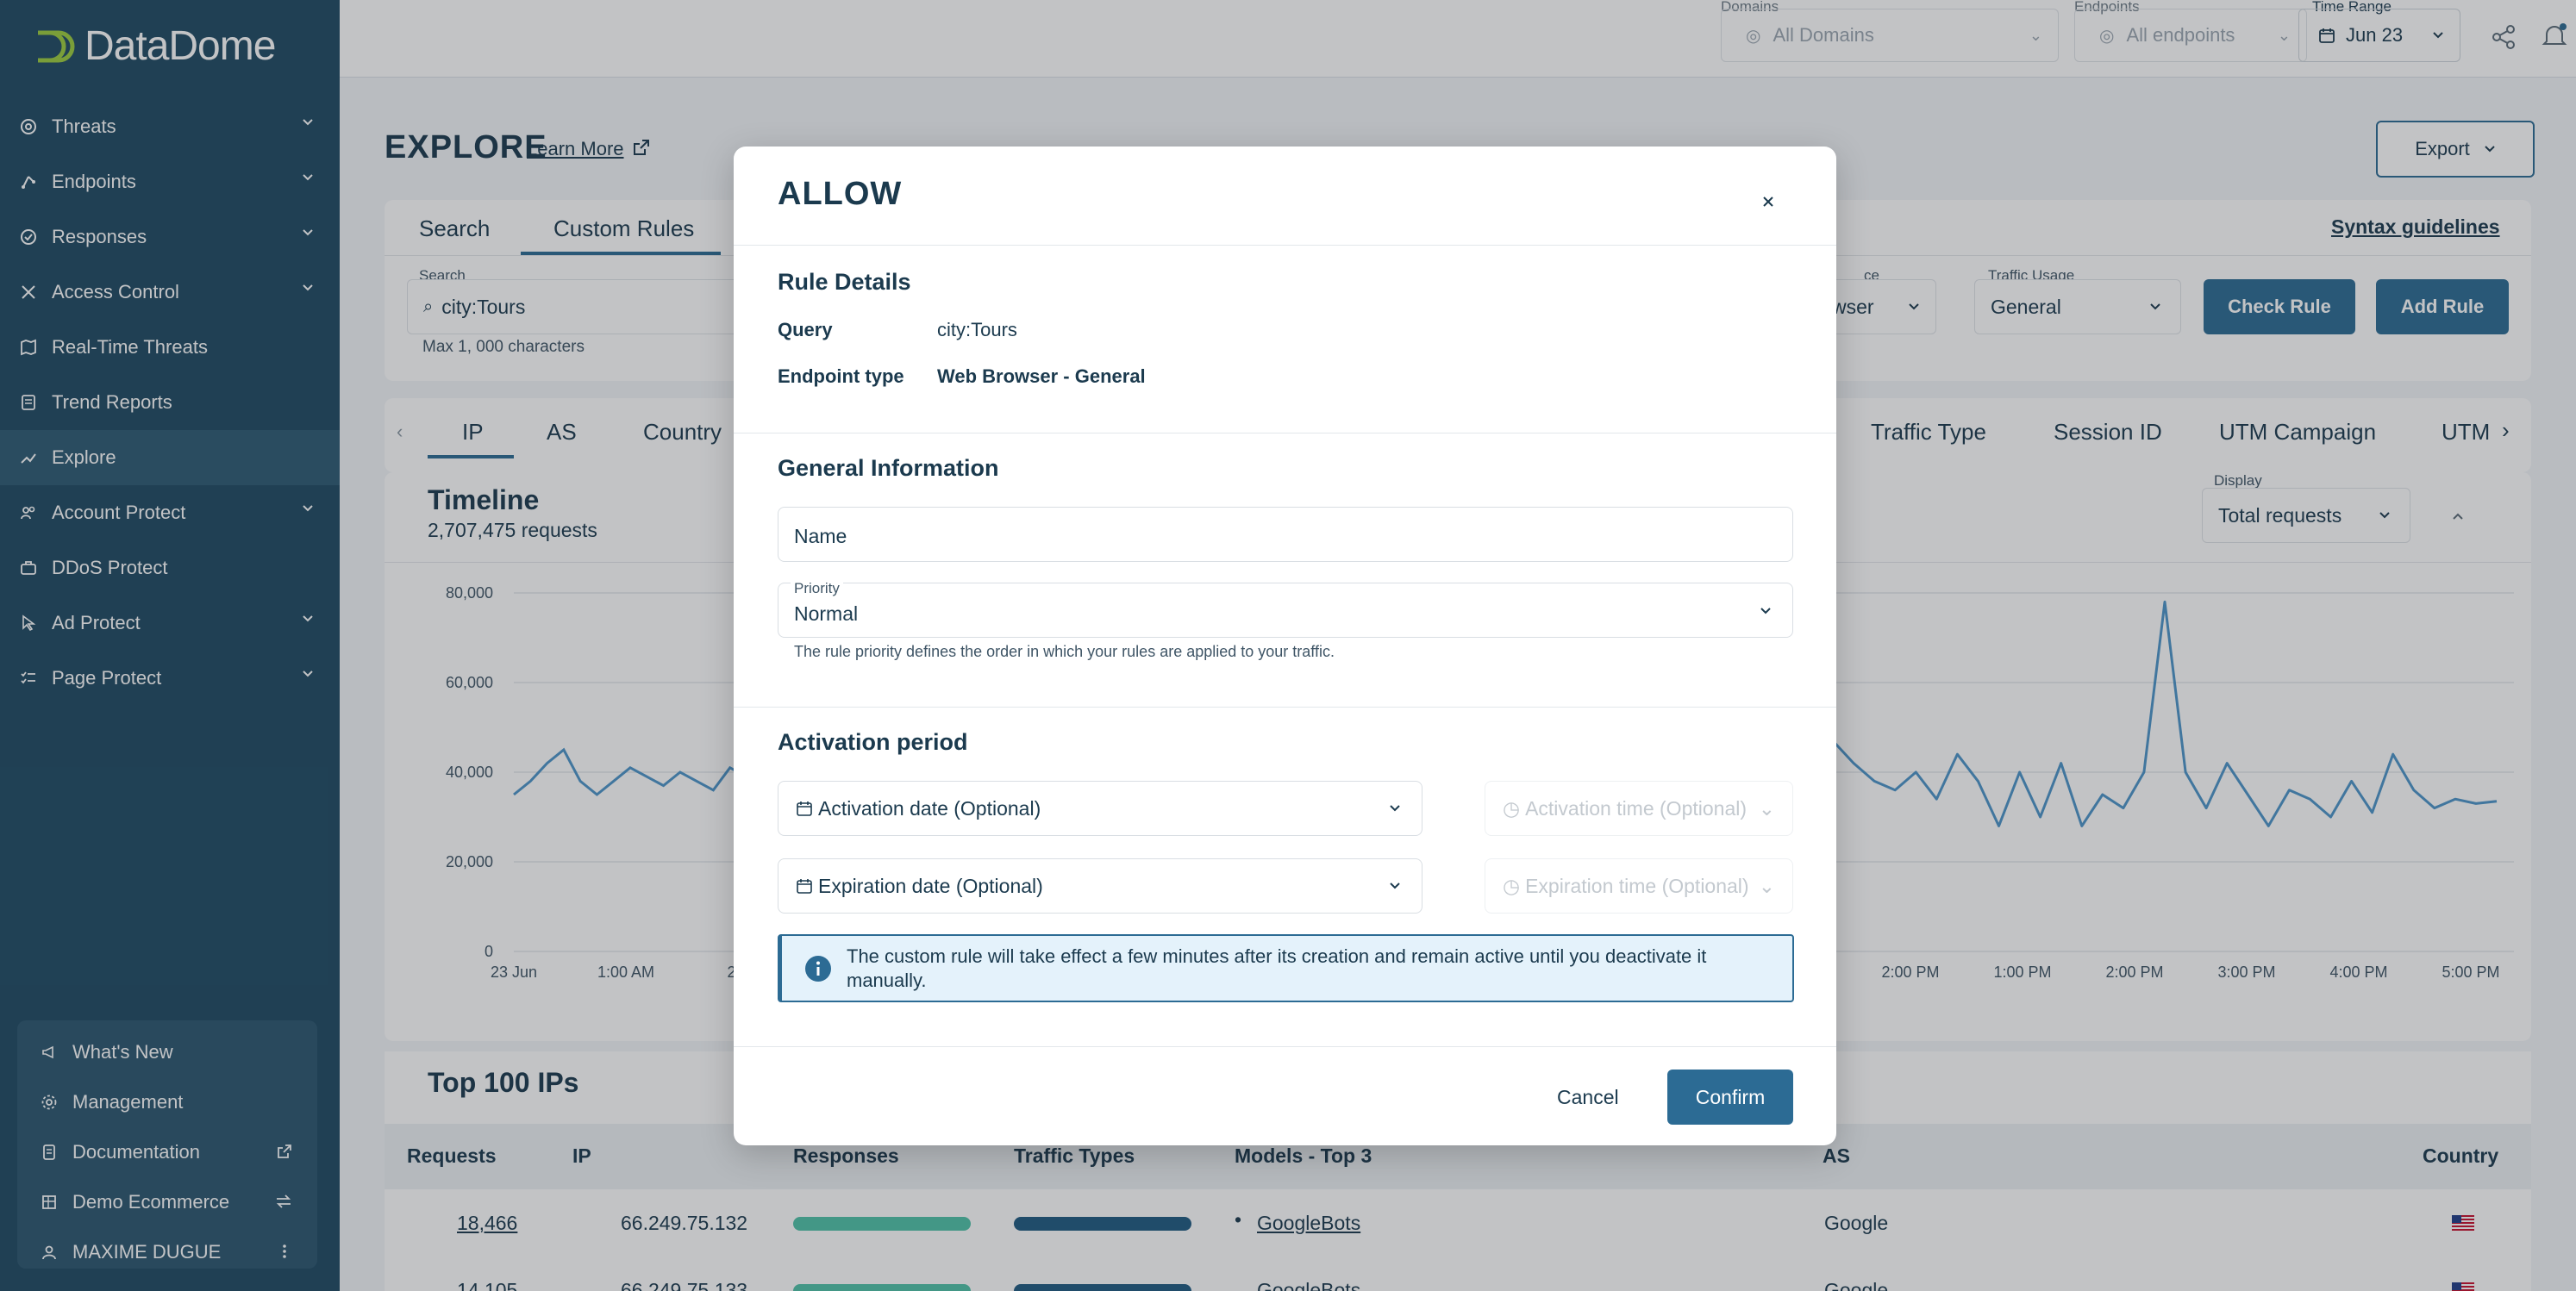  I want to click on query-value: city:Tours, so click(977, 329).